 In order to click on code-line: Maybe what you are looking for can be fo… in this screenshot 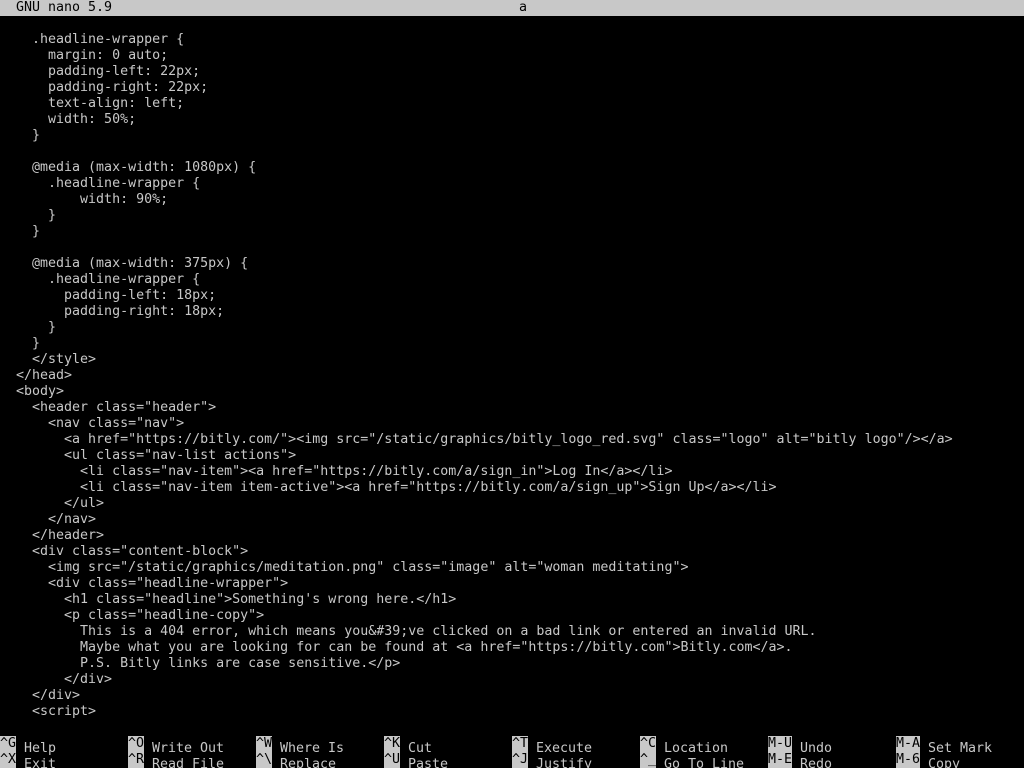, I will do `click(512, 648)`.